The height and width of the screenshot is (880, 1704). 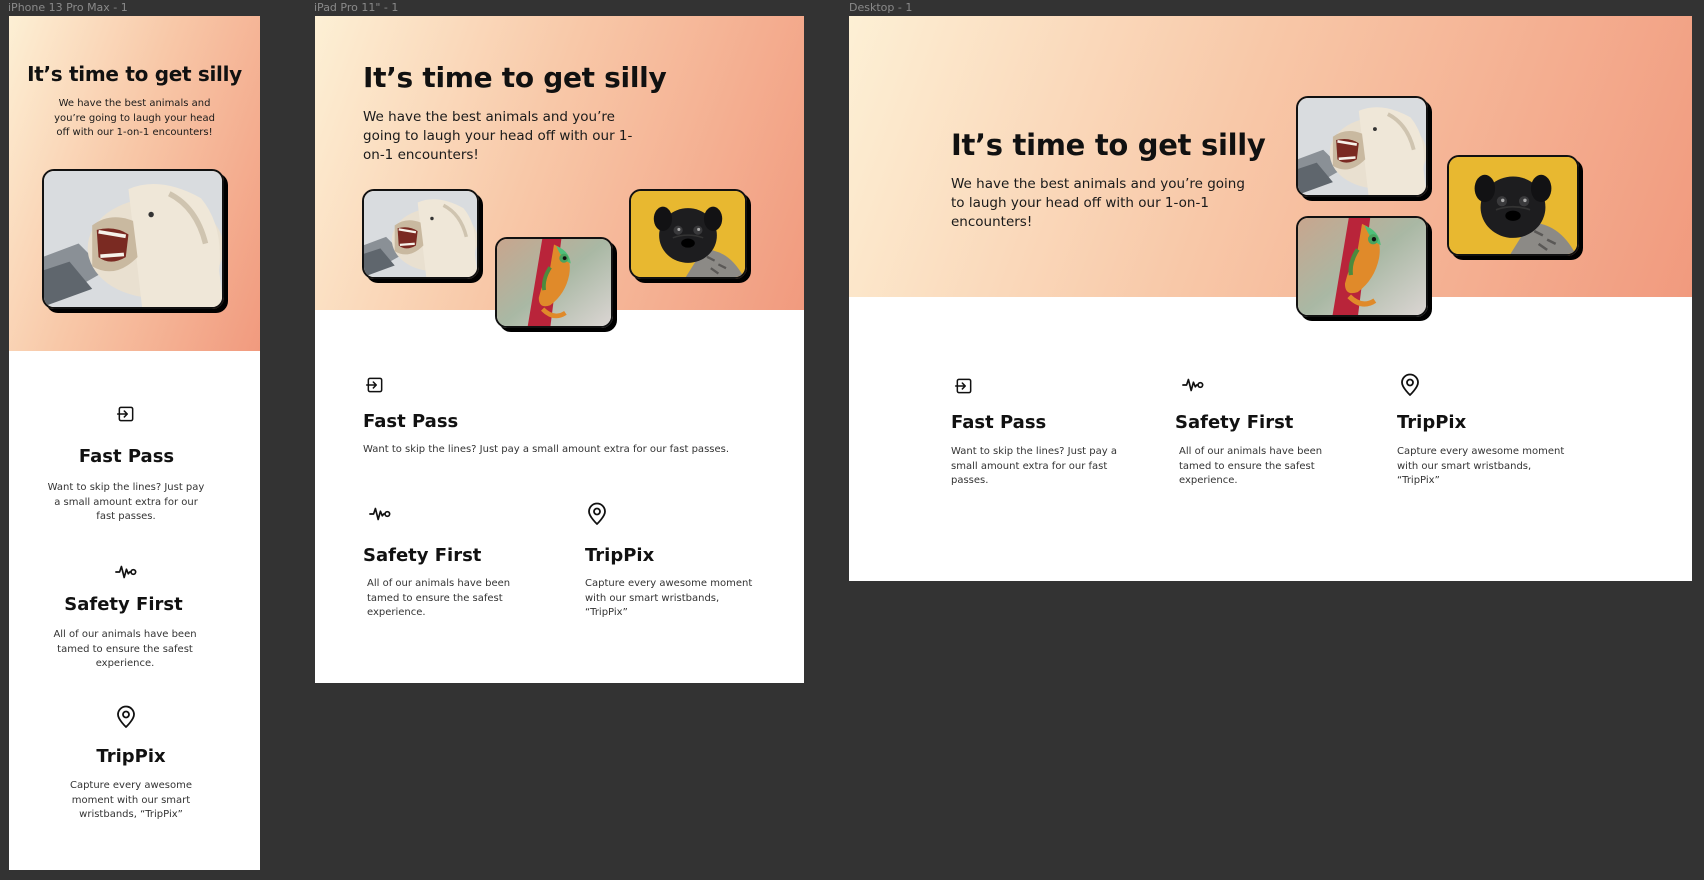 I want to click on frame-label-desktop: Desktop - 1, so click(x=881, y=7).